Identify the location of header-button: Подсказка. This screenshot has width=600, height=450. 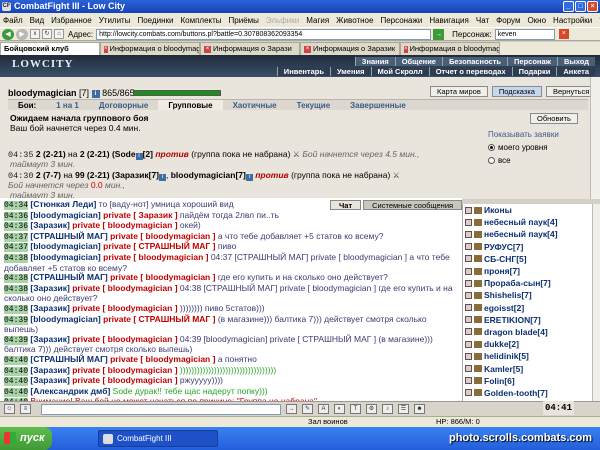
(516, 91).